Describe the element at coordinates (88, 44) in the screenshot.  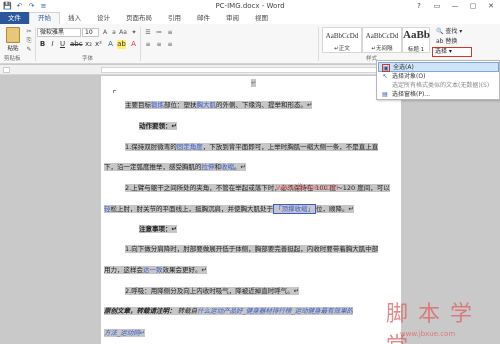
I see `subscript-button: x₂` at that location.